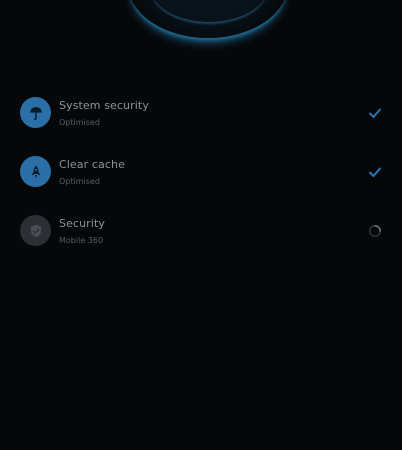  I want to click on loading-spinner-icon, so click(375, 231).